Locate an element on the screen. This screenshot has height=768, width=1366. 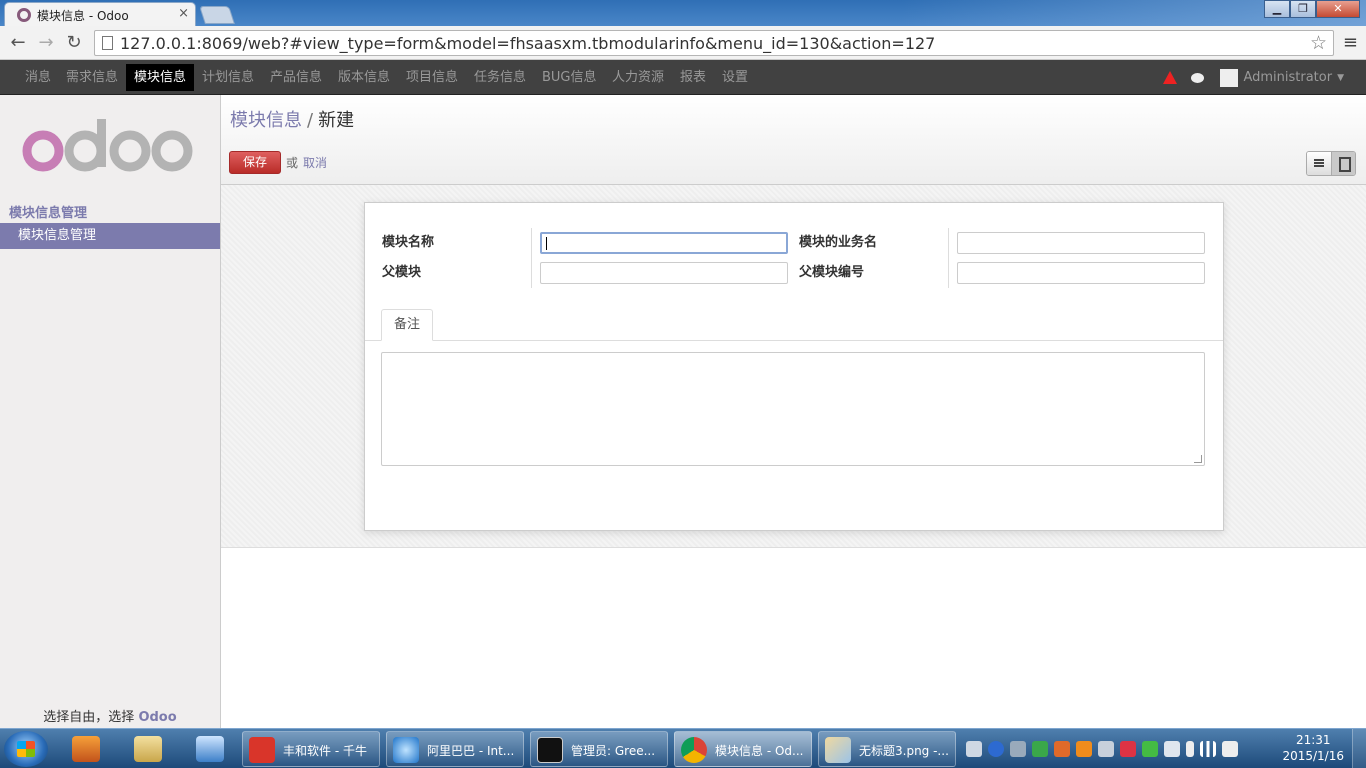
paint-icon is located at coordinates (838, 750).